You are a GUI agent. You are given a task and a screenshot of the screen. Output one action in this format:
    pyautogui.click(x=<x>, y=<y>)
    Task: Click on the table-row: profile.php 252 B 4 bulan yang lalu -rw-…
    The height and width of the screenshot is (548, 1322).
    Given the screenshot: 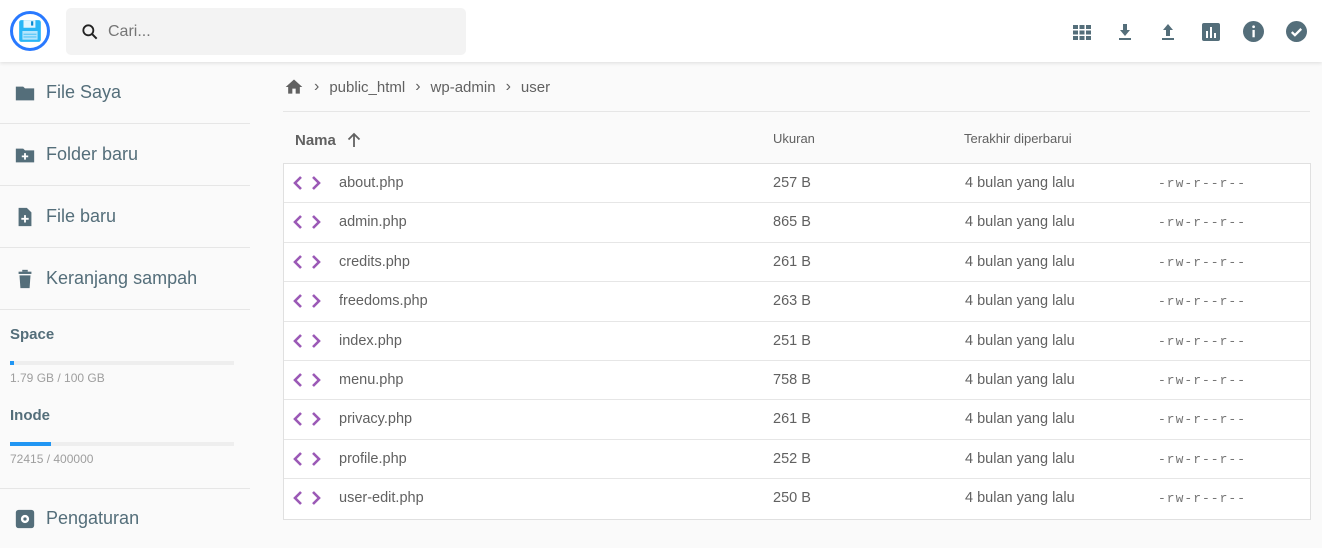 What is the action you would take?
    pyautogui.click(x=797, y=460)
    